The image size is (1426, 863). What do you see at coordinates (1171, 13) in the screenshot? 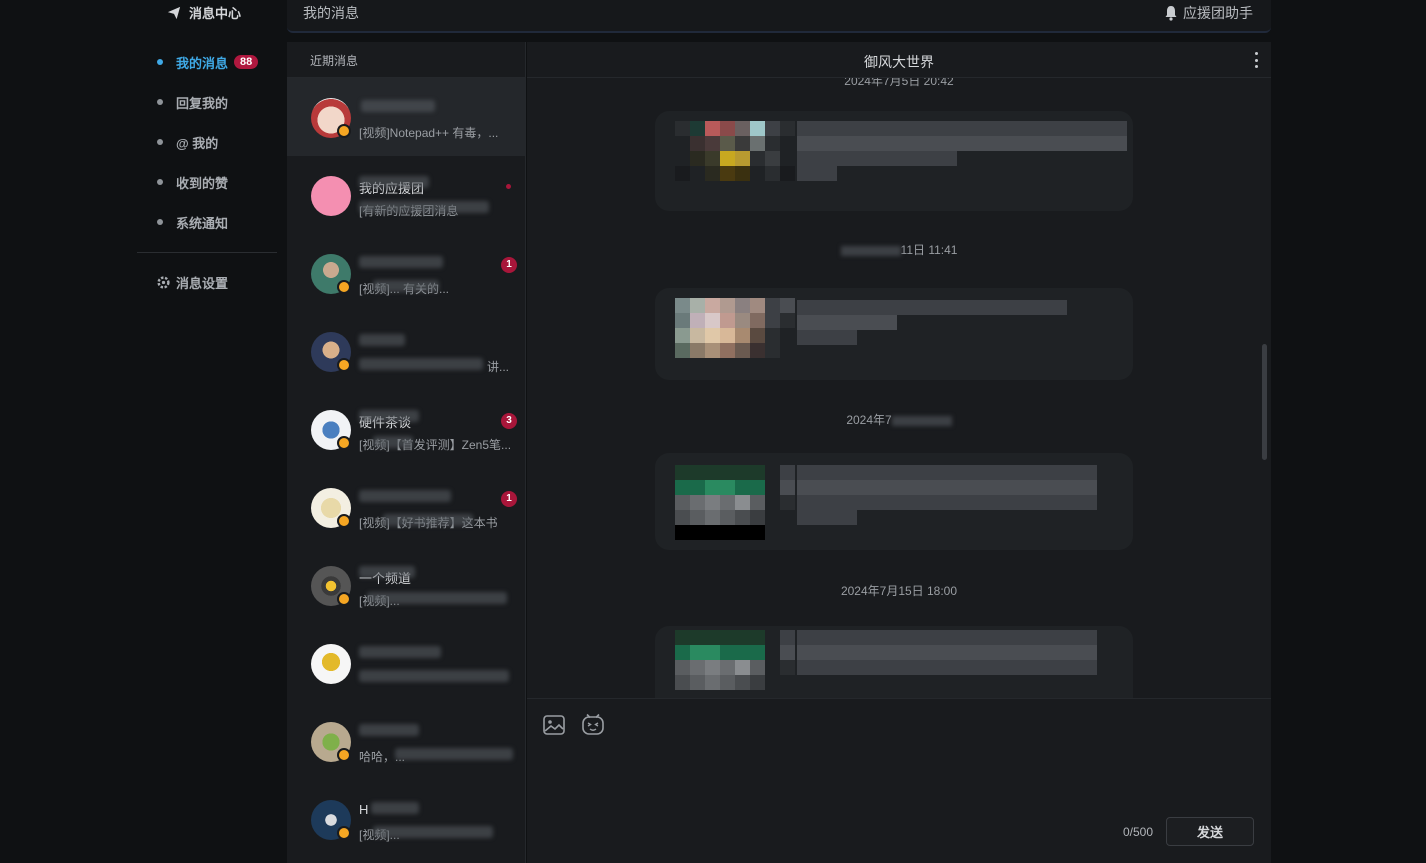
I see `bell-icon` at bounding box center [1171, 13].